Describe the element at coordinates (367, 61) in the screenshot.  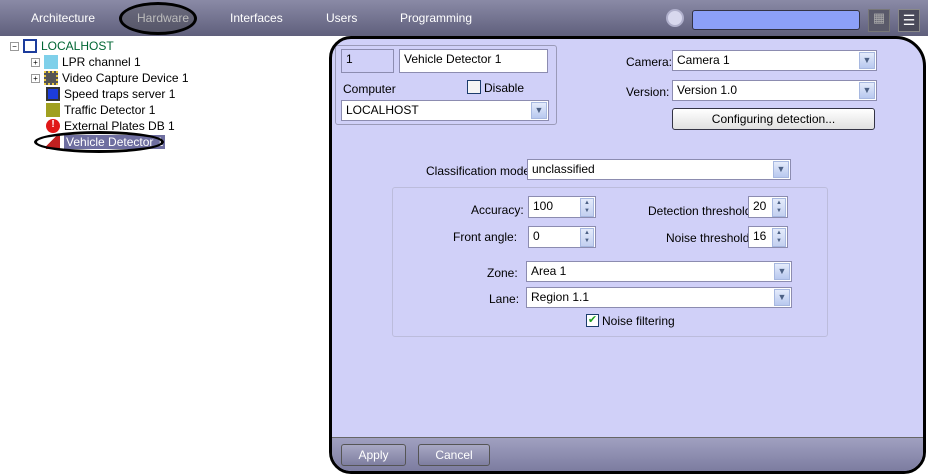
I see `id-field: 1` at that location.